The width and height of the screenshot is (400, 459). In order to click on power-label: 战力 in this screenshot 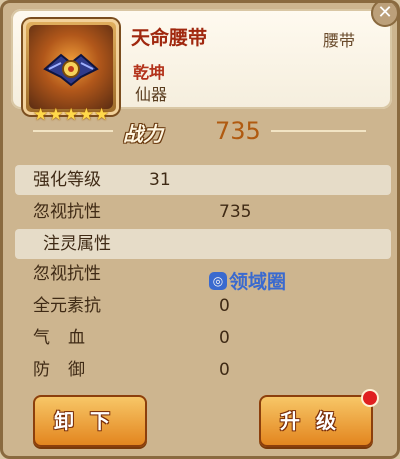, I will do `click(143, 134)`.